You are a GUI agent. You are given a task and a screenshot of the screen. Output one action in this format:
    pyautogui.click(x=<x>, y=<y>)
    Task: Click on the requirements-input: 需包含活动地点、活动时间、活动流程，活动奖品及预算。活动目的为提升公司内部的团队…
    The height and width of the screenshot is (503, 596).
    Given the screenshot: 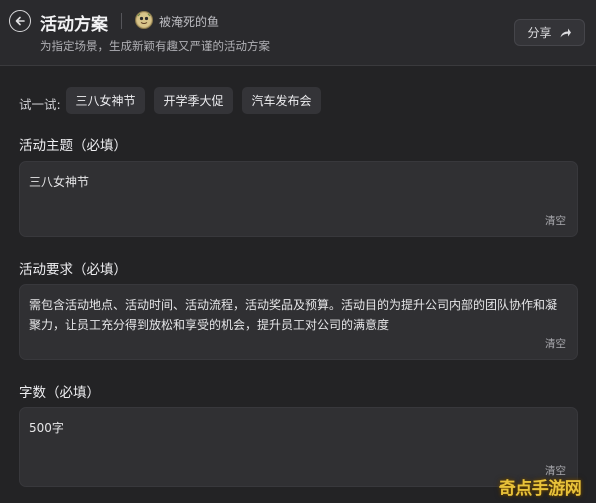 What is the action you would take?
    pyautogui.click(x=298, y=322)
    